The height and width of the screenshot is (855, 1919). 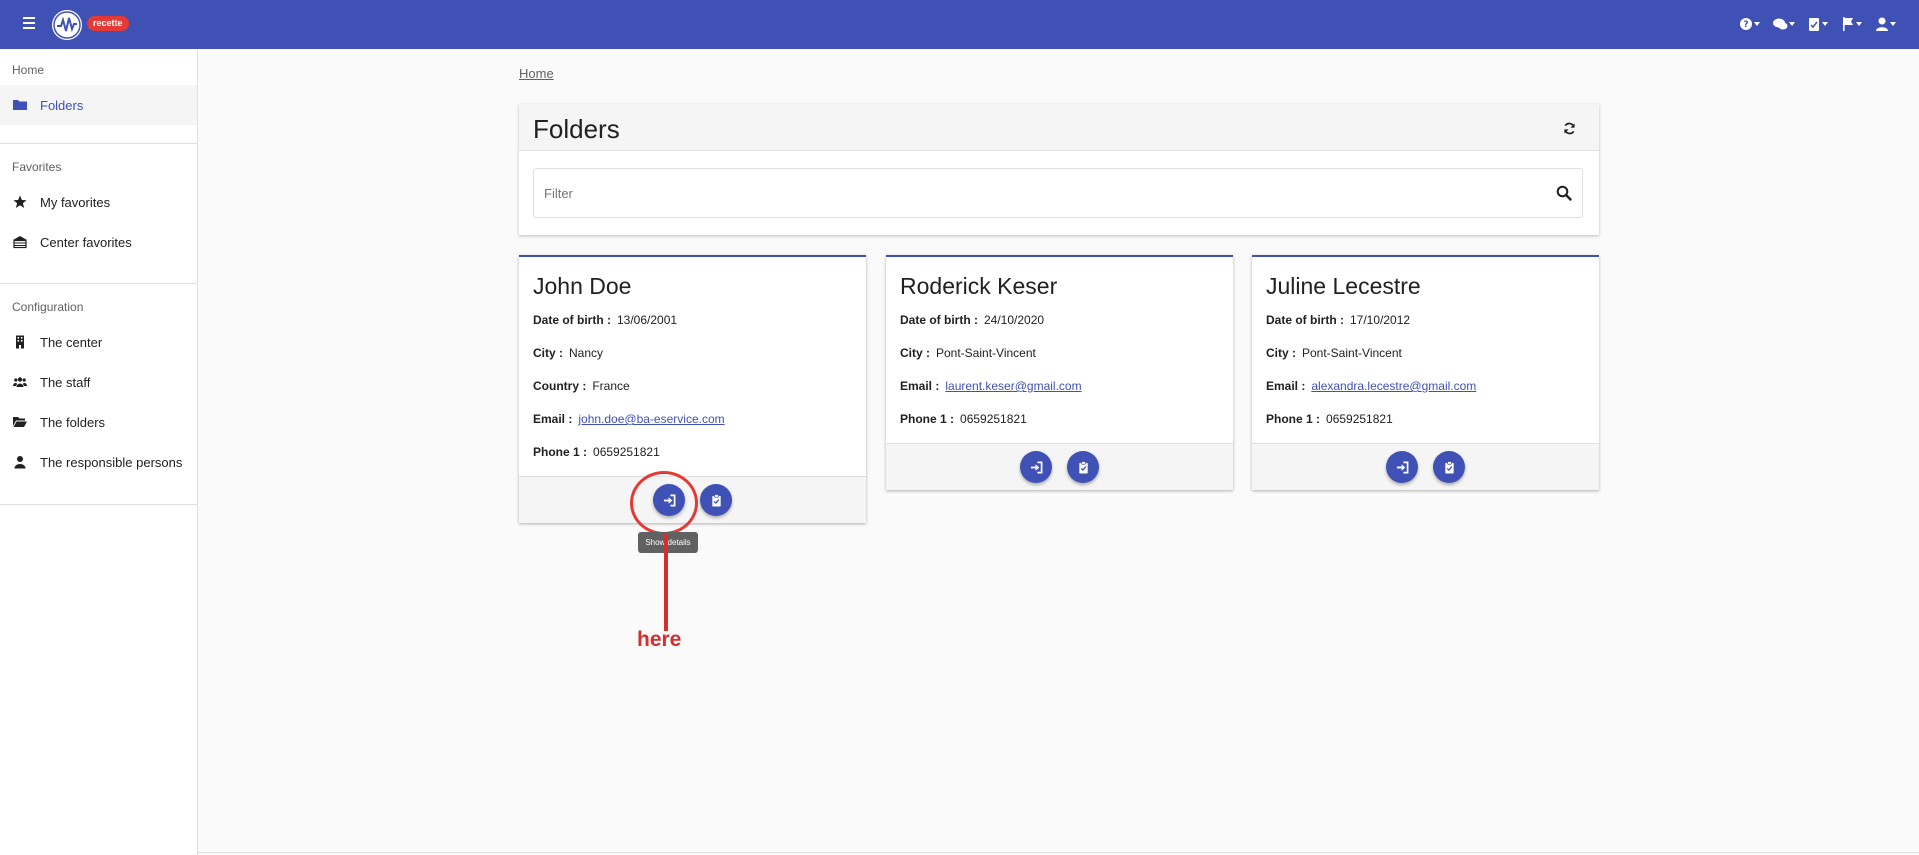 What do you see at coordinates (48, 307) in the screenshot?
I see `sidebar-section-title: Configuration` at bounding box center [48, 307].